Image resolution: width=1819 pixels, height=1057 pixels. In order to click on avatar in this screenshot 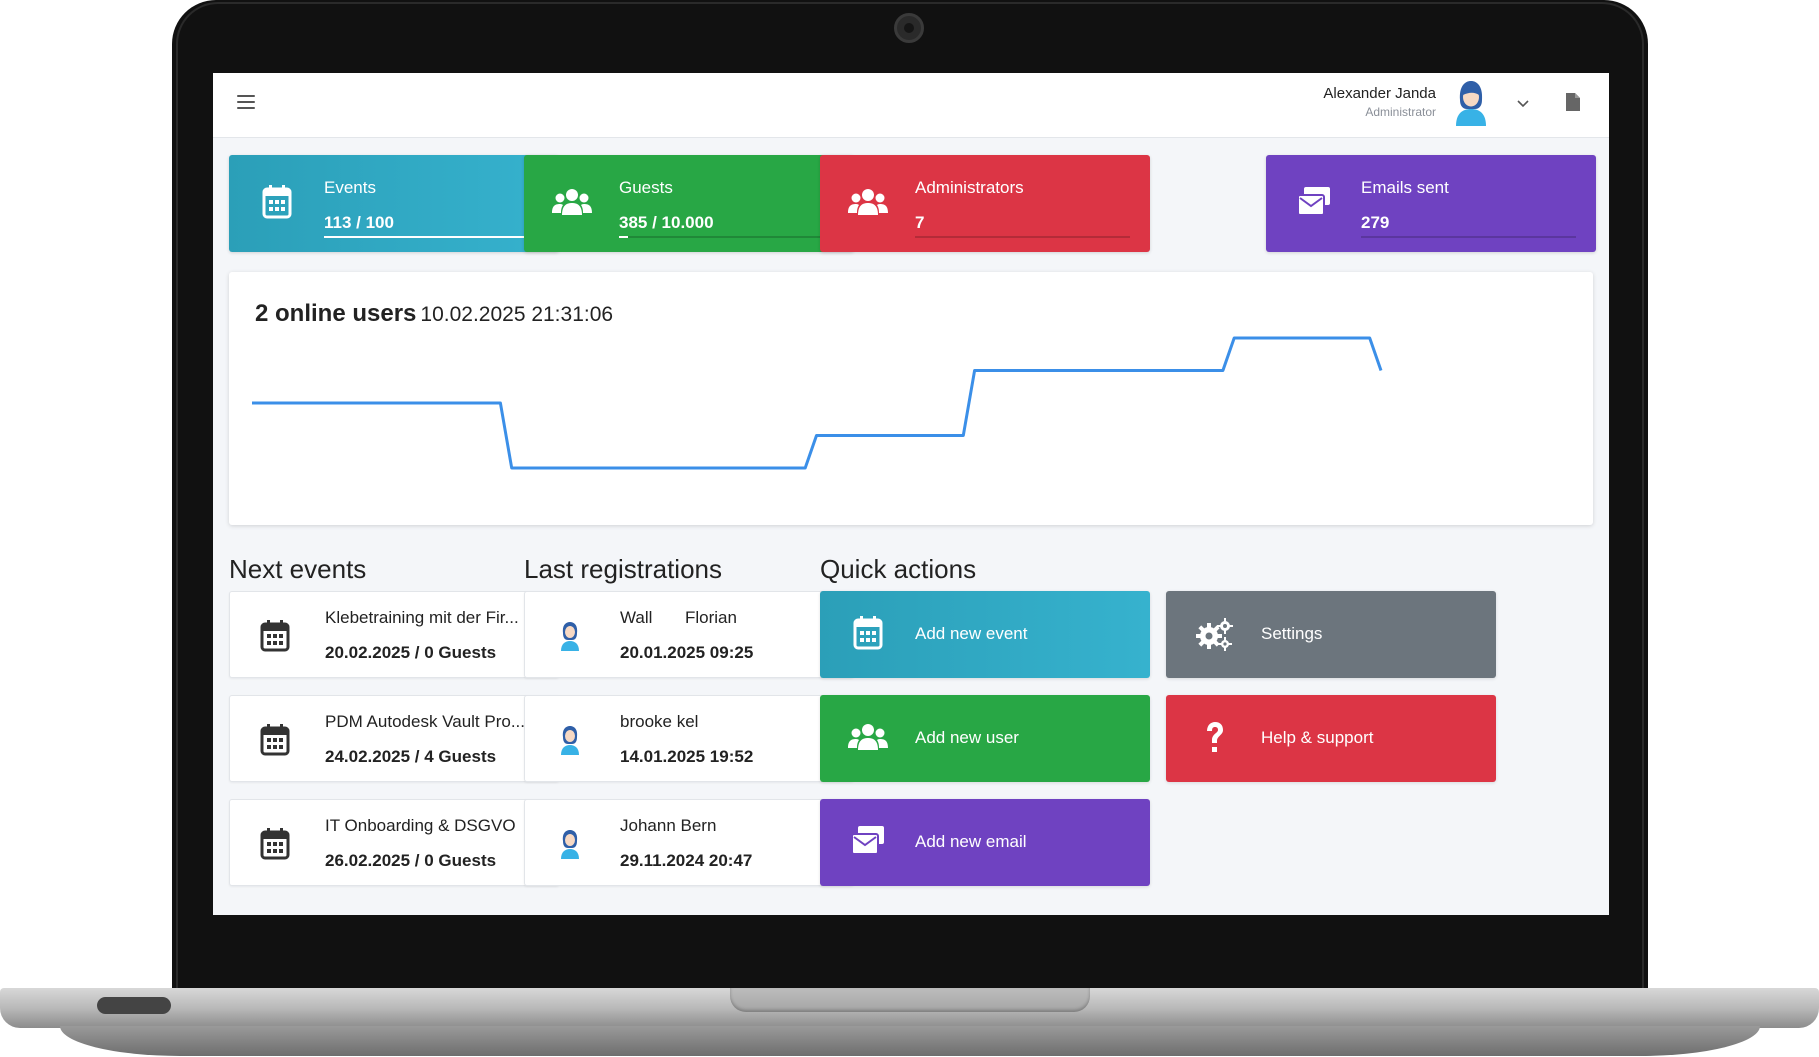, I will do `click(1471, 103)`.